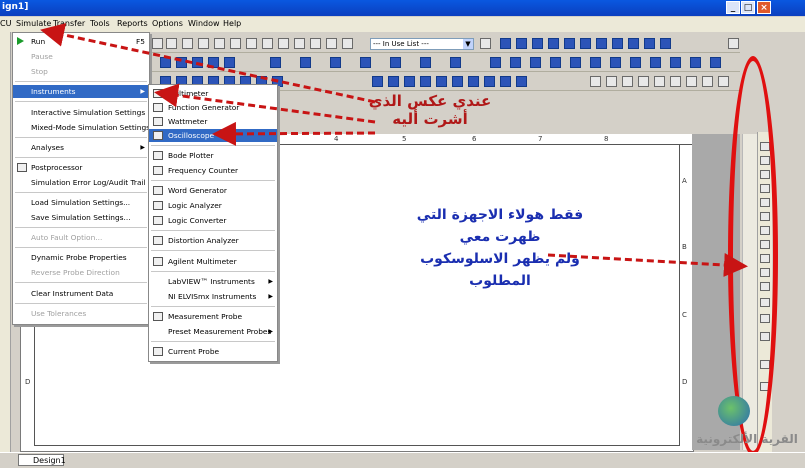 The image size is (805, 468). Describe the element at coordinates (81, 71) in the screenshot. I see `menu-item-stop: Stop` at that location.